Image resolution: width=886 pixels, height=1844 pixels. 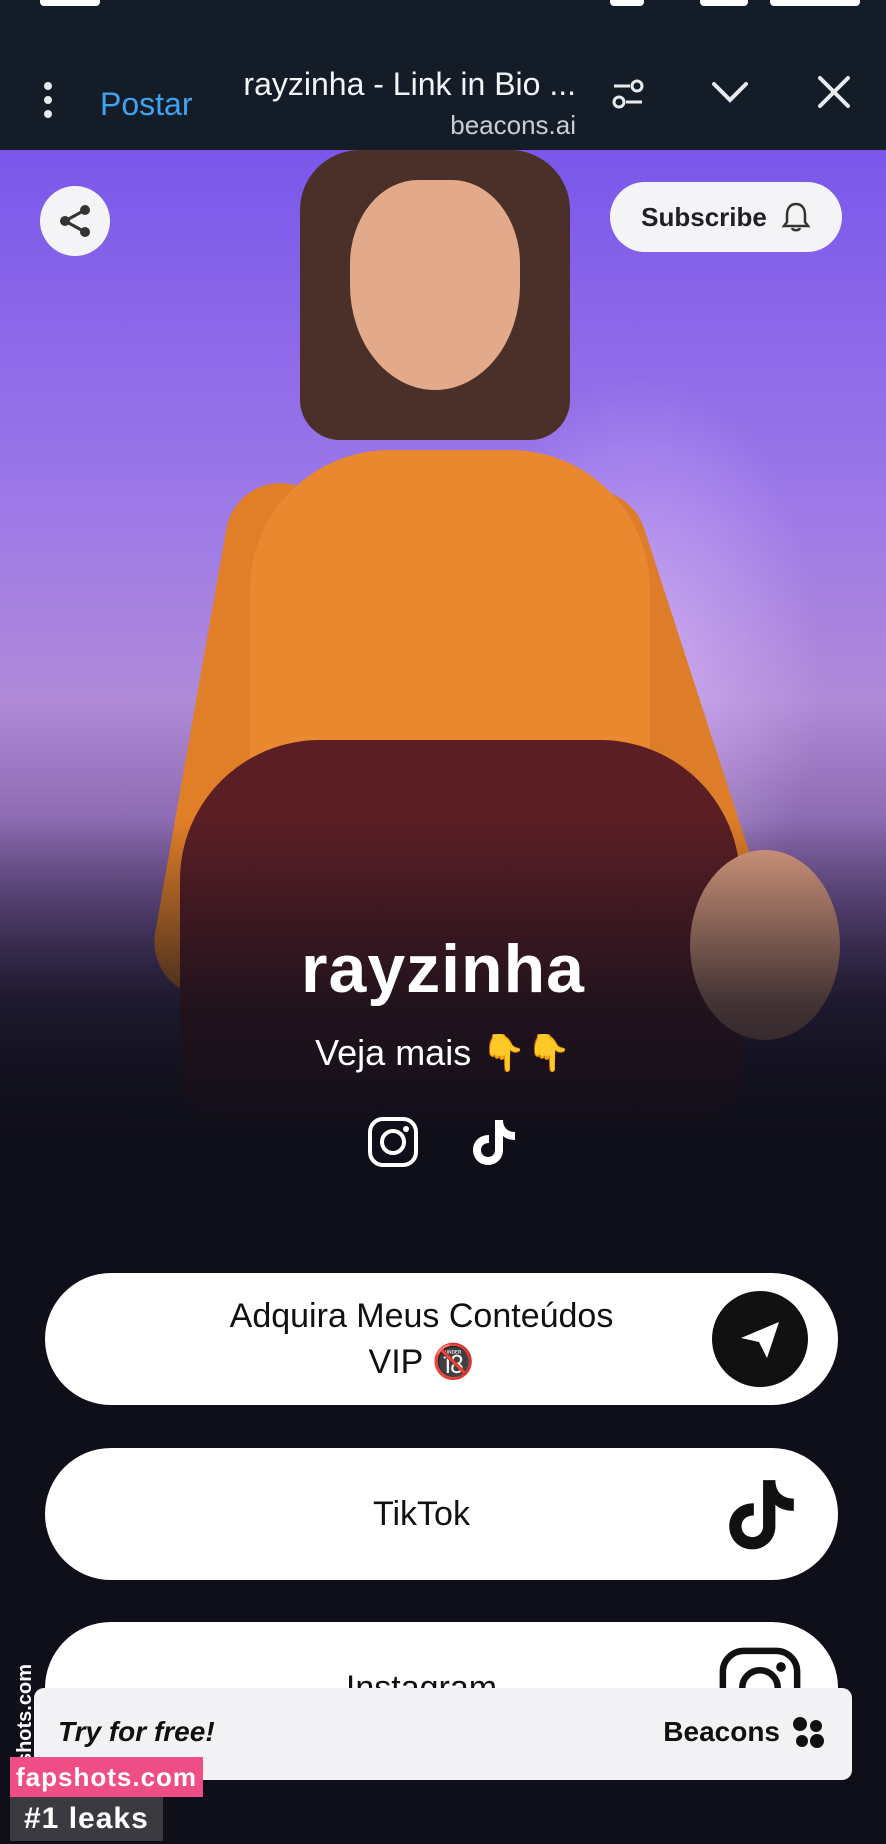 I want to click on beacons-logo: Beacons, so click(x=744, y=1732).